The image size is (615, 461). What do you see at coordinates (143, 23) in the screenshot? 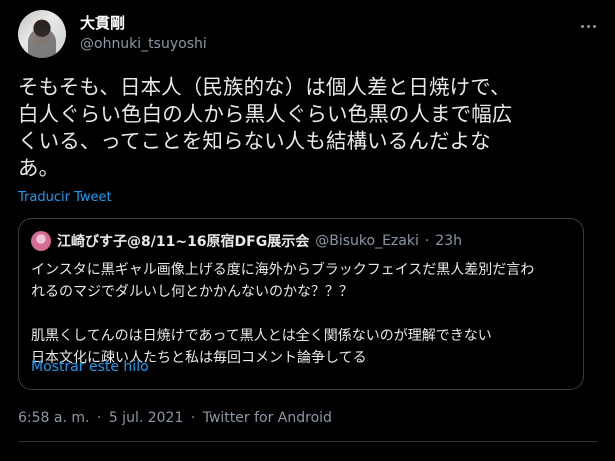
I see `author-display-name: 大貫剛` at bounding box center [143, 23].